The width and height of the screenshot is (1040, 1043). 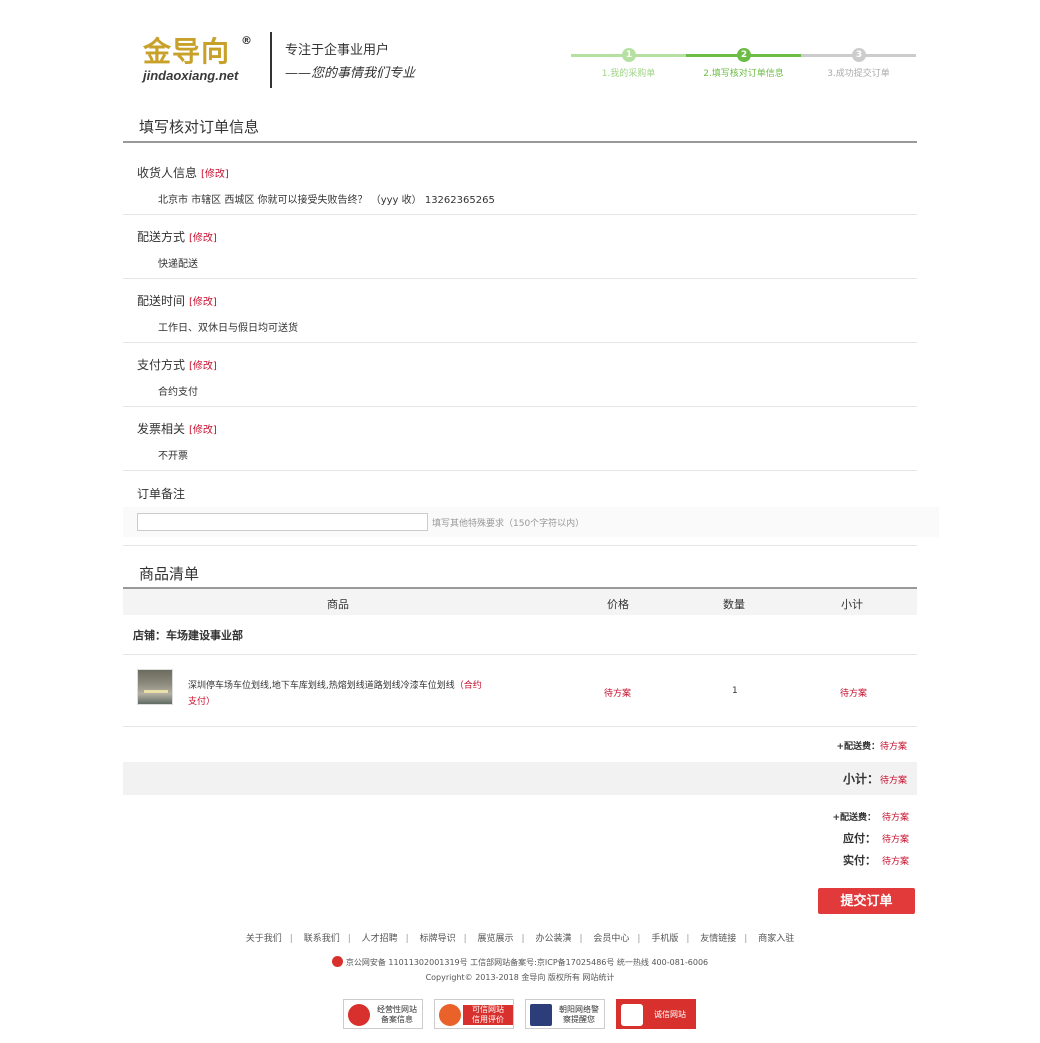 What do you see at coordinates (520, 726) in the screenshot?
I see `item-divider` at bounding box center [520, 726].